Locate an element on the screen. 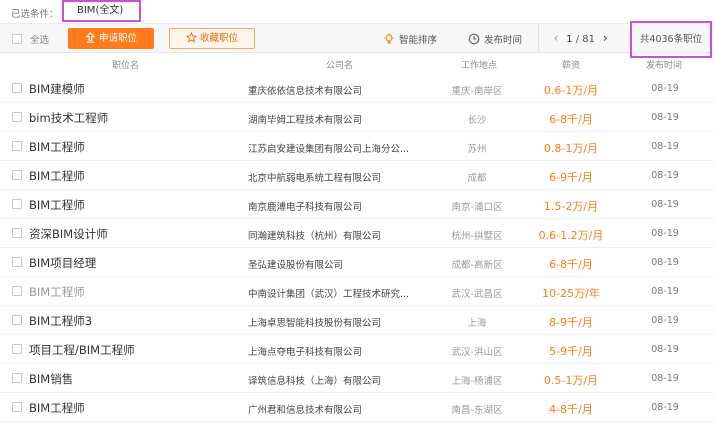 This screenshot has width=714, height=423. select-all-label: 全选 is located at coordinates (39, 39).